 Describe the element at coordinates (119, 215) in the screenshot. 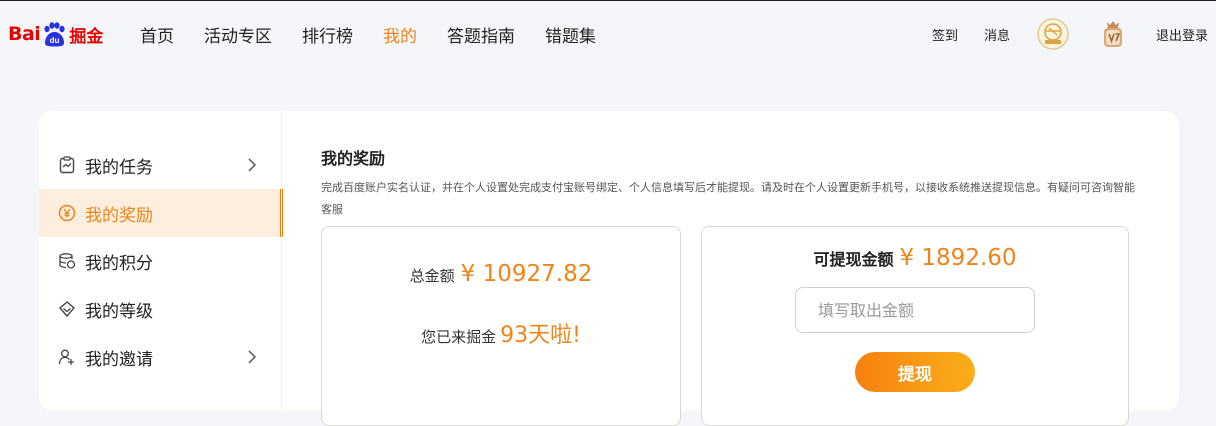

I see `sidebar-item-label: 我的奖励` at that location.